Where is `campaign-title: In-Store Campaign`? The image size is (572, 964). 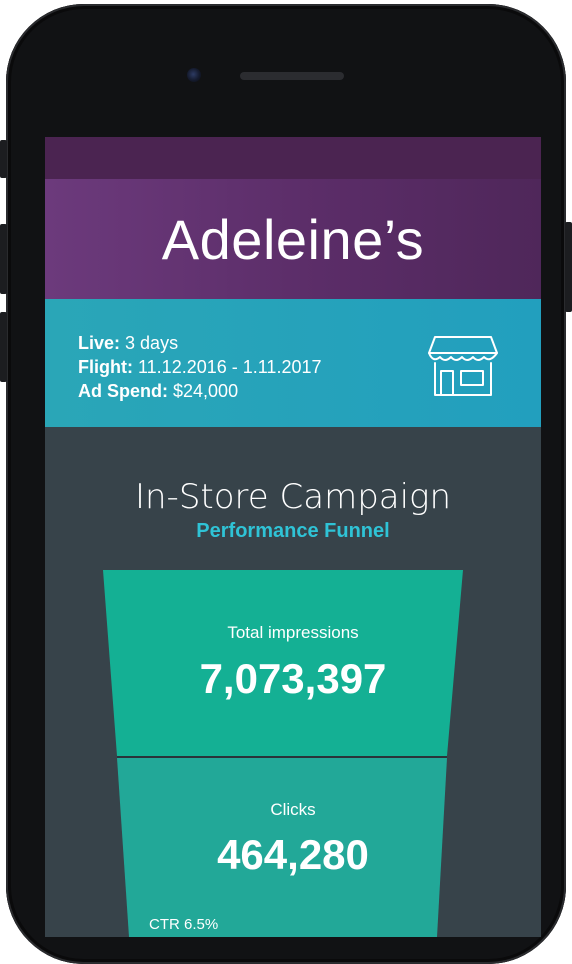 campaign-title: In-Store Campaign is located at coordinates (293, 497).